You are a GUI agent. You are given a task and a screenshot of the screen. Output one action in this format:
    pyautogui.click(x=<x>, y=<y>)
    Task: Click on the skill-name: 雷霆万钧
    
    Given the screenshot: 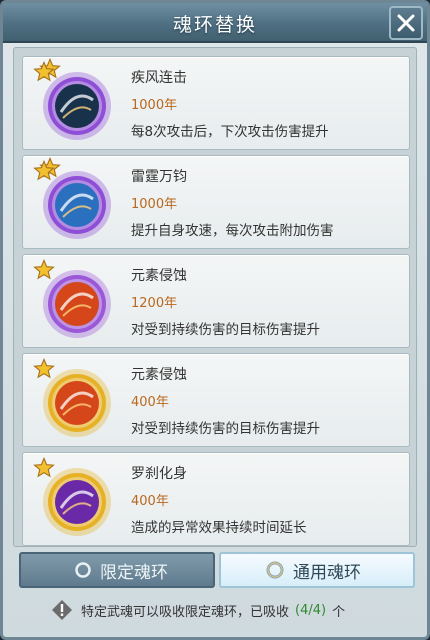 What is the action you would take?
    pyautogui.click(x=159, y=177)
    